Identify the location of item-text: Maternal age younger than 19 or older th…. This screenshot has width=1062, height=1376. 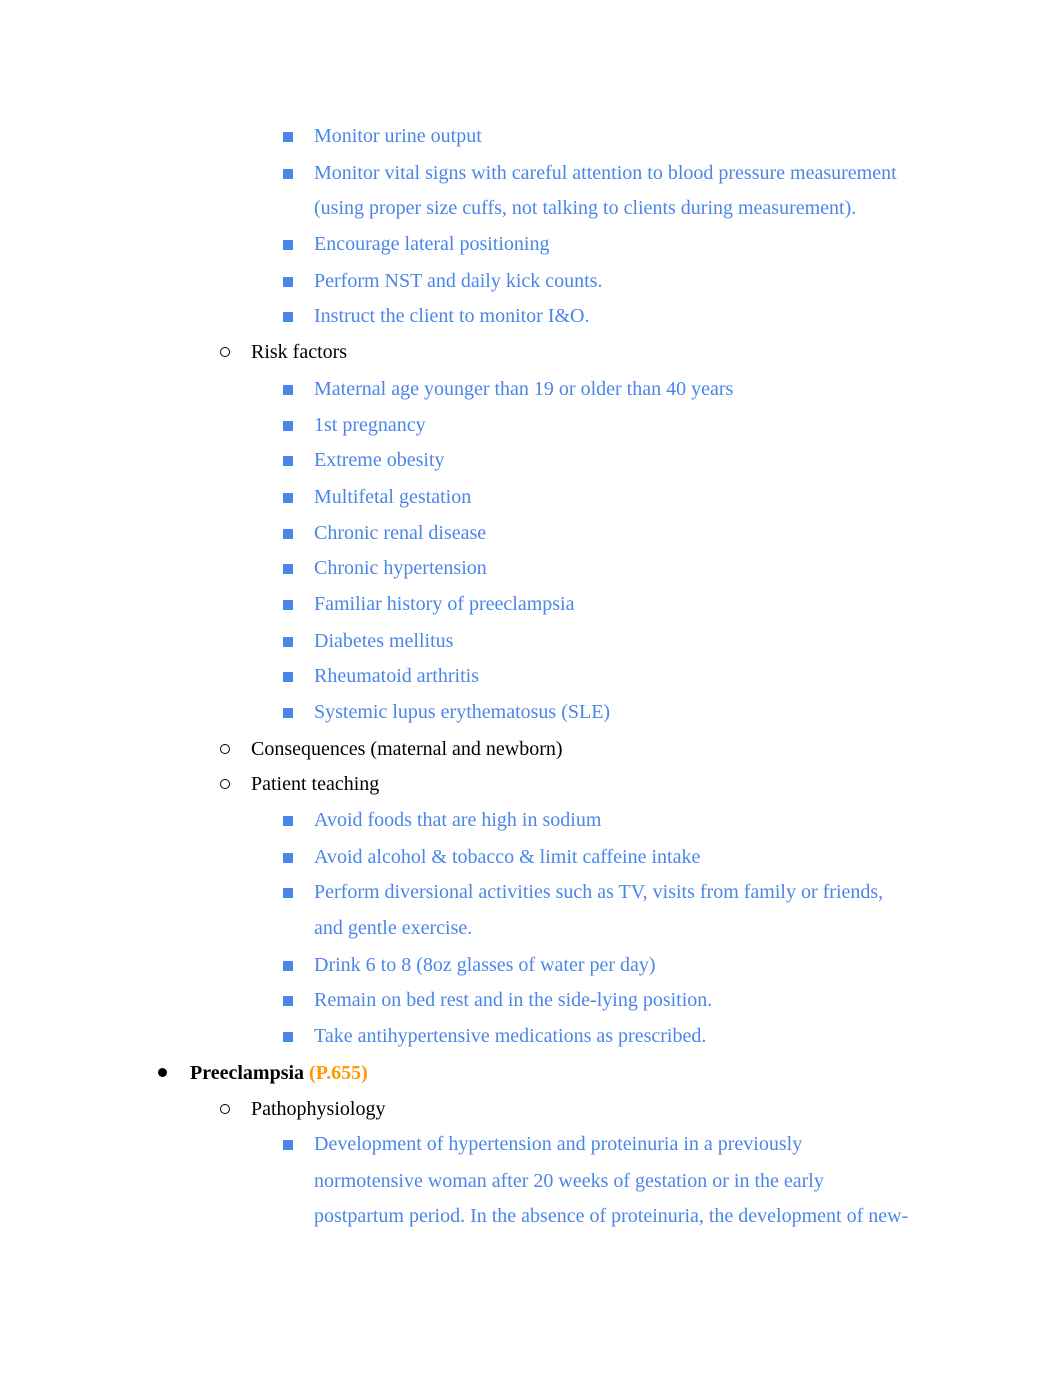
(524, 389).